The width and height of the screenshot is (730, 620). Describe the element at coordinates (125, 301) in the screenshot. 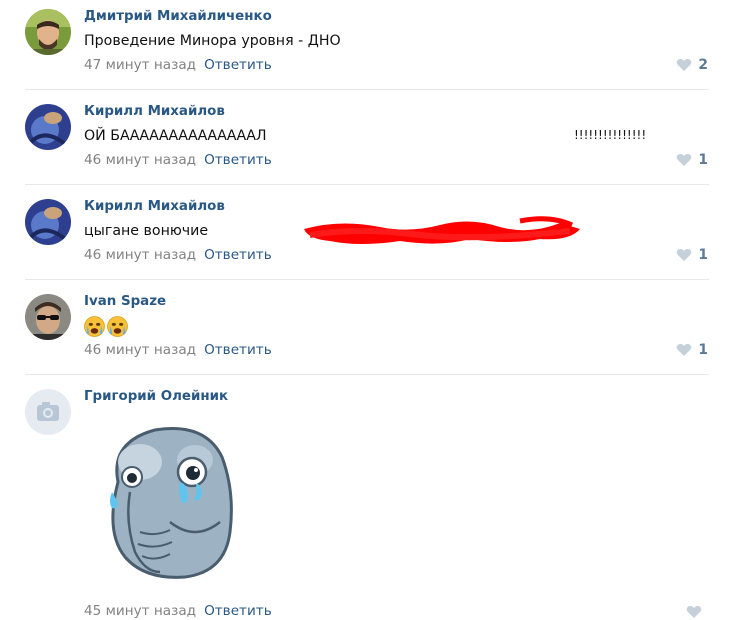

I see `comment-author: Ivan Spaze` at that location.